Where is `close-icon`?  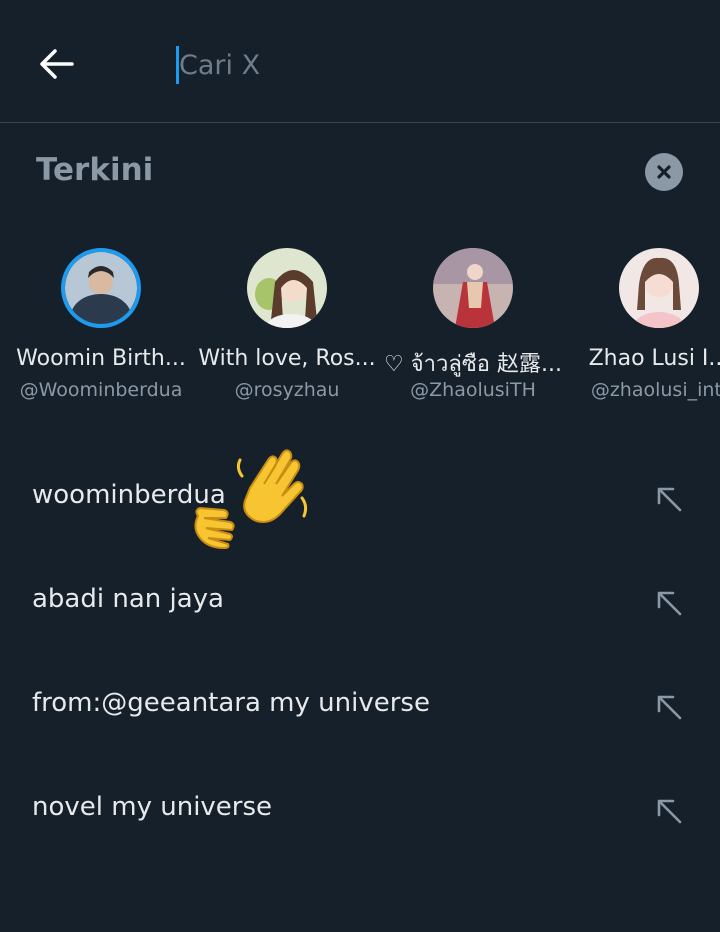 close-icon is located at coordinates (664, 172).